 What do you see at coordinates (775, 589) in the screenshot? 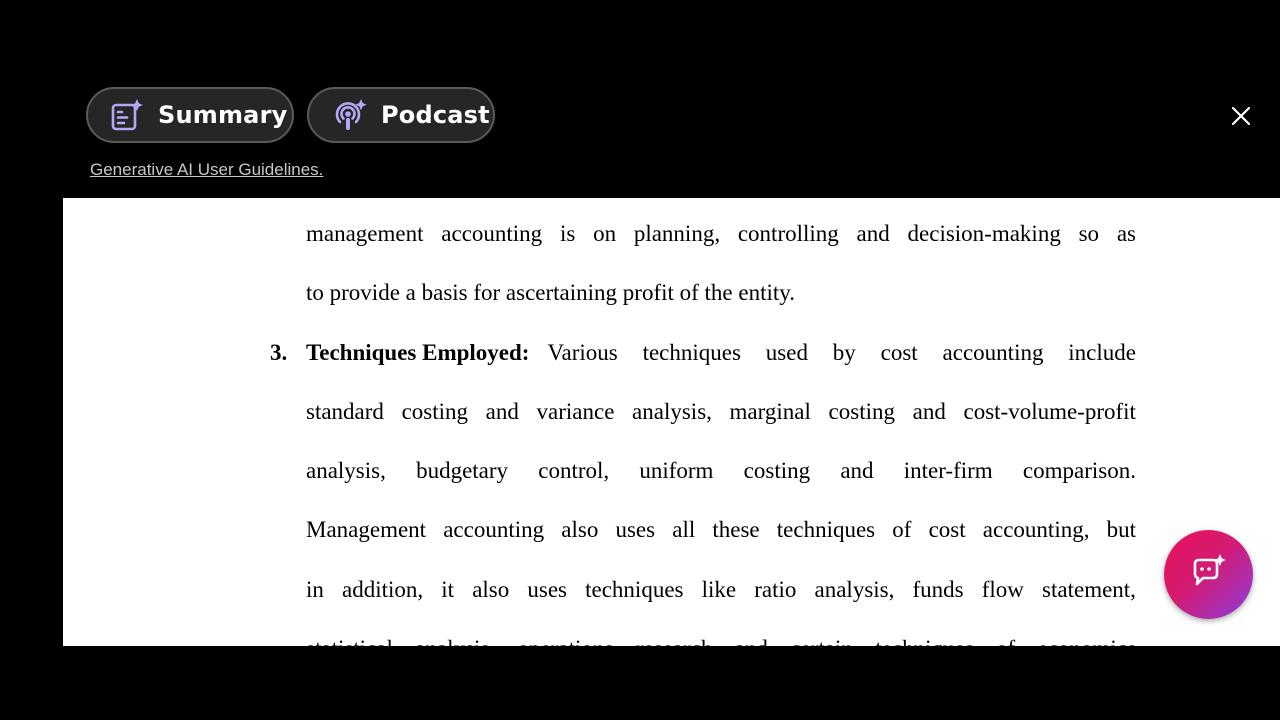
I see `doc-word: ratio` at bounding box center [775, 589].